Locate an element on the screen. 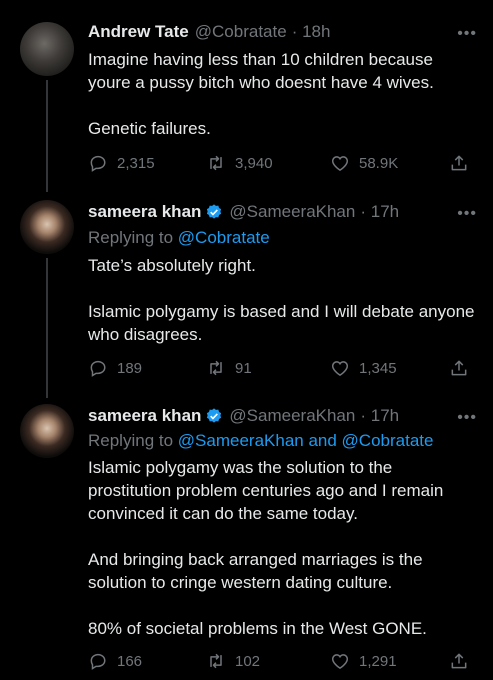 The height and width of the screenshot is (680, 493). retweet-button: 91 is located at coordinates (229, 368).